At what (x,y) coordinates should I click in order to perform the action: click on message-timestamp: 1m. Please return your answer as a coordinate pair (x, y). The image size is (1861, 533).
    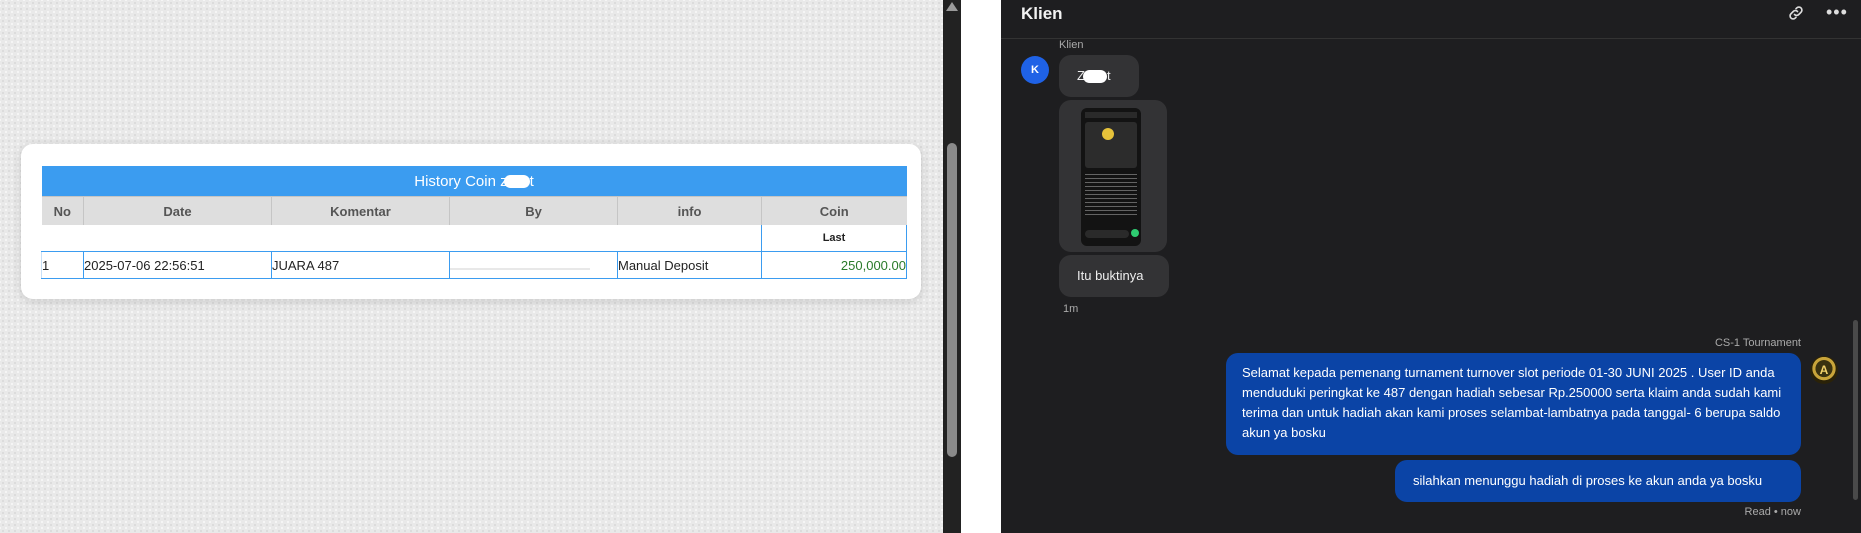
    Looking at the image, I should click on (1071, 309).